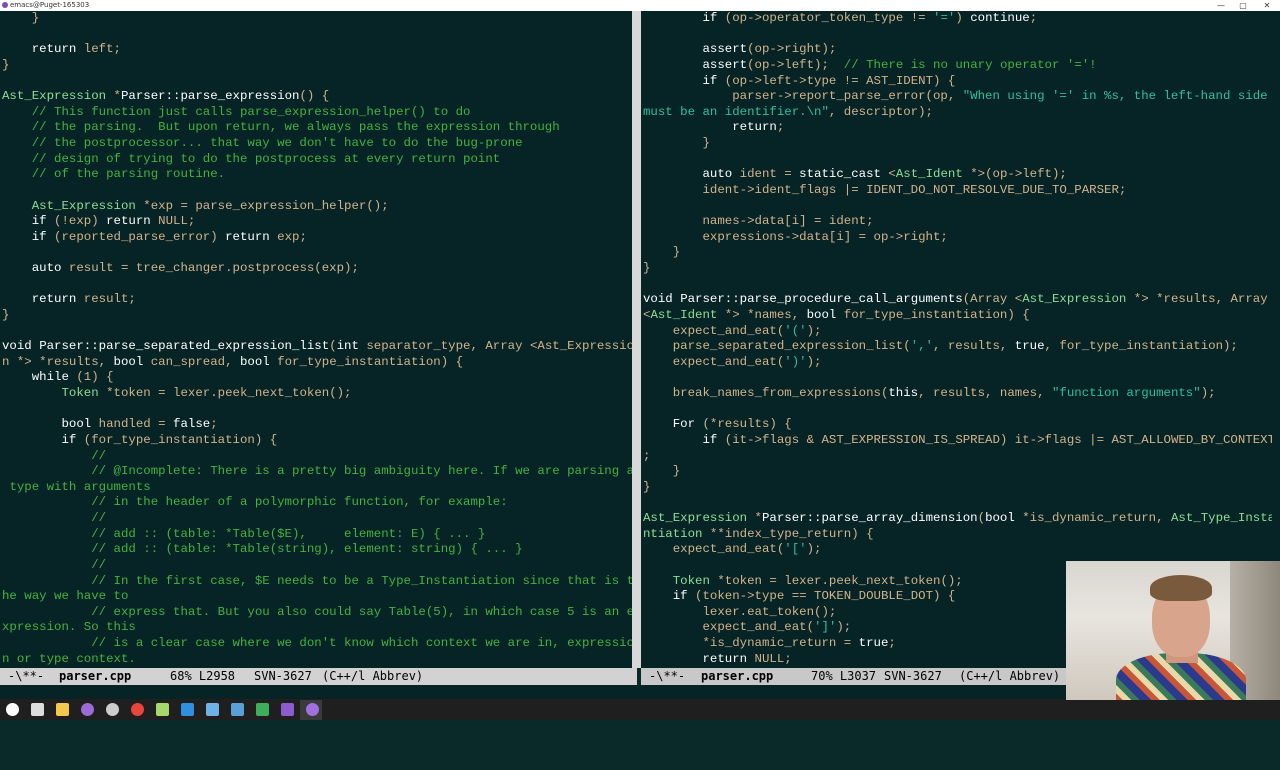 This screenshot has height=770, width=1280. I want to click on window-divider, so click(636, 339).